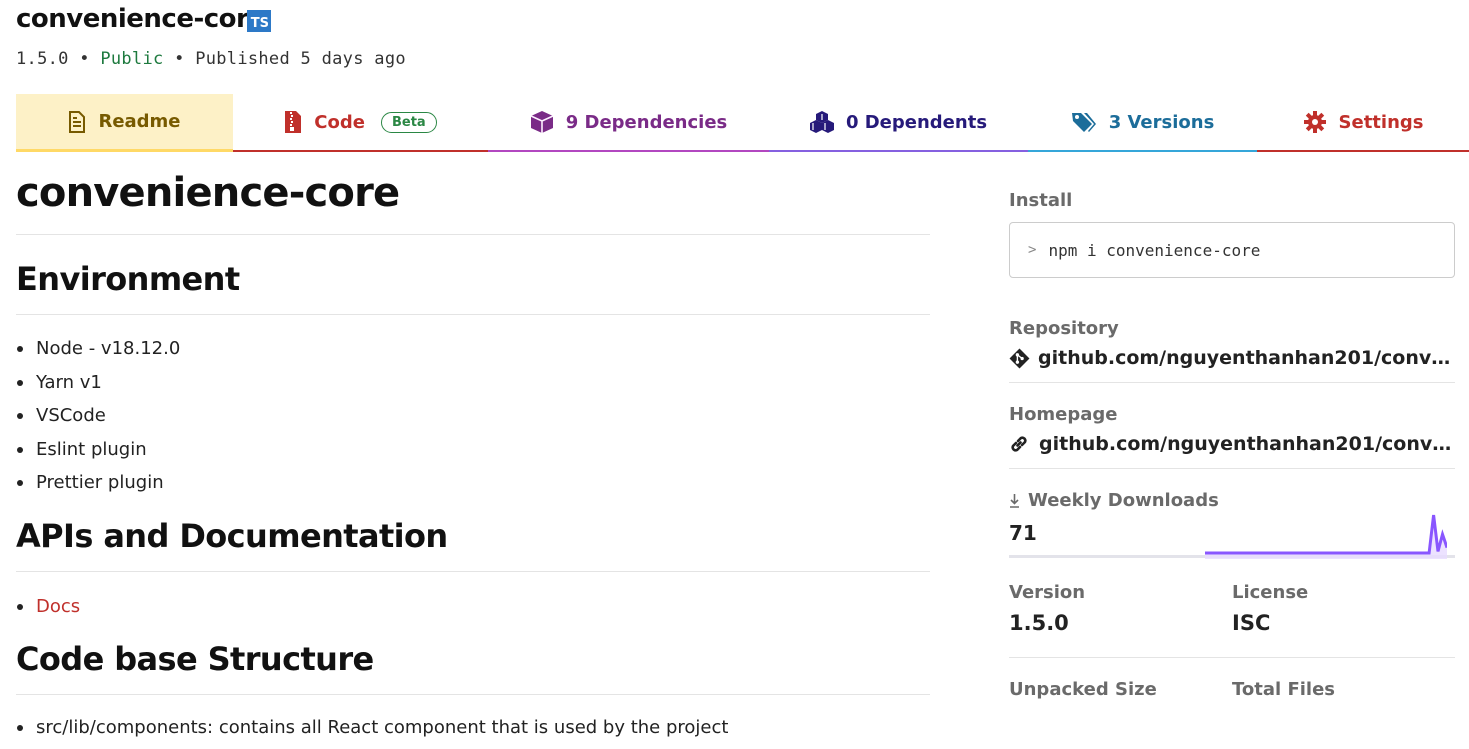 Image resolution: width=1469 pixels, height=749 pixels. I want to click on tab-dependencies: 9 Dependencies, so click(628, 123).